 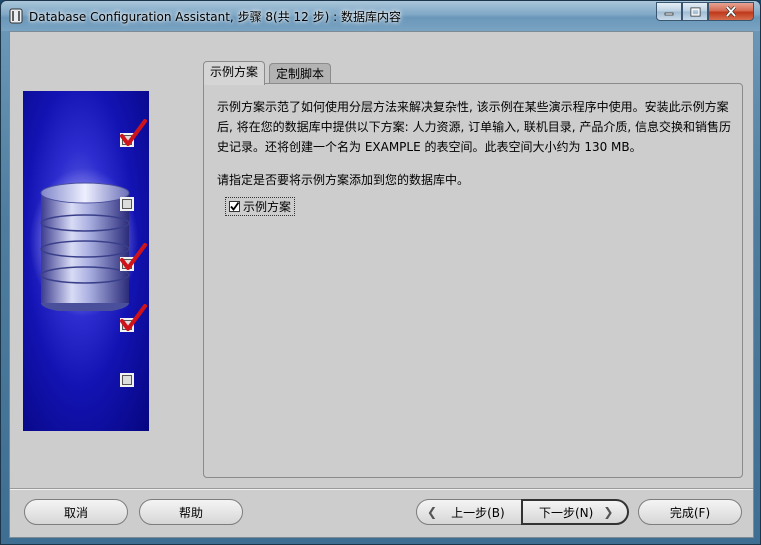 I want to click on checkbox-box, so click(x=234, y=206).